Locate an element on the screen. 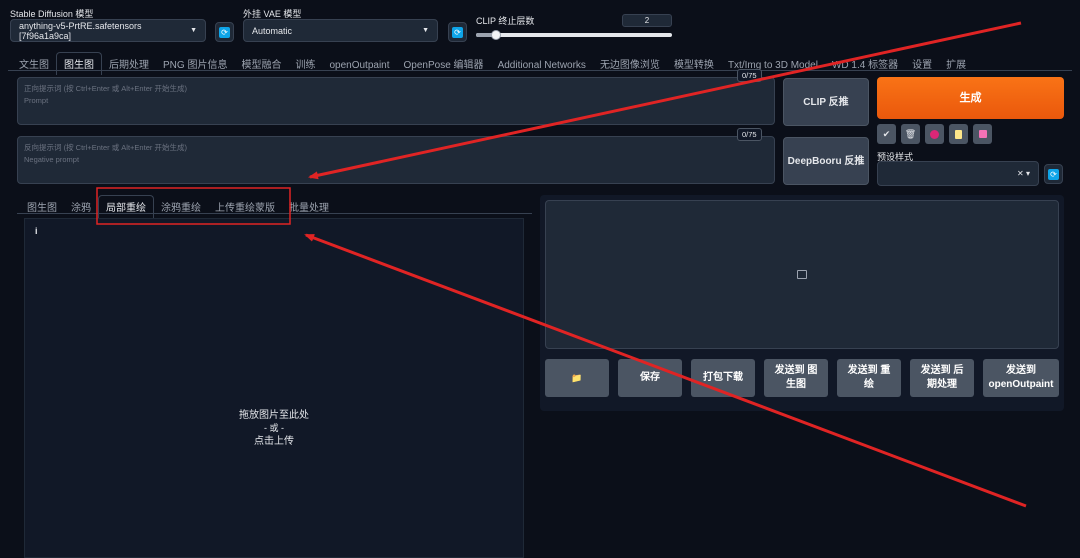 Image resolution: width=1080 pixels, height=558 pixels. negative-token-counter: 0/75 is located at coordinates (749, 134).